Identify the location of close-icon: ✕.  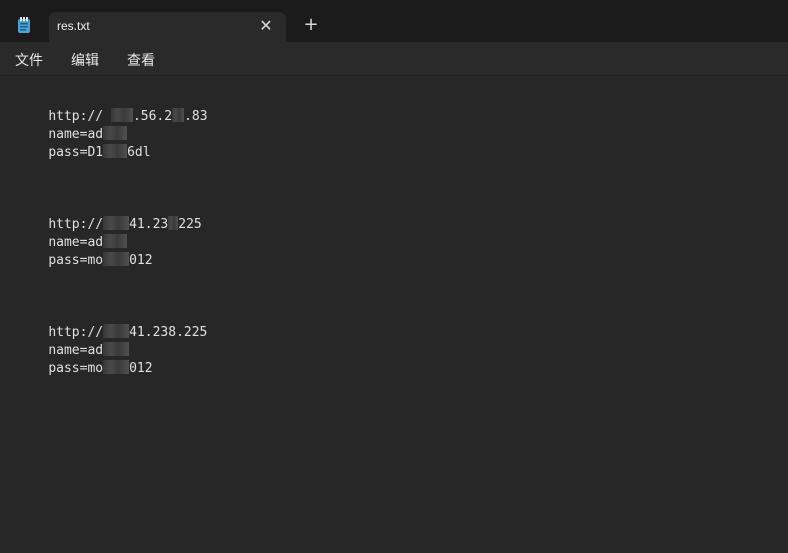
(266, 26).